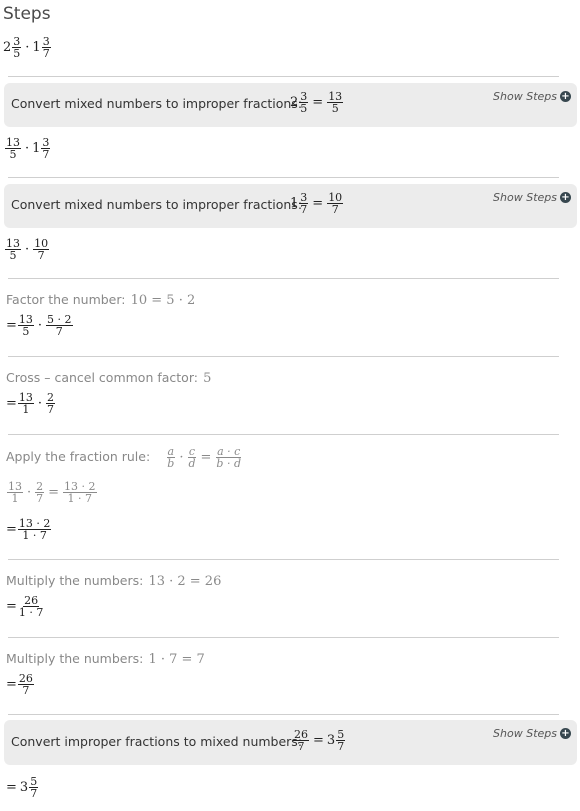 The width and height of the screenshot is (580, 811). I want to click on fraction: cd, so click(192, 457).